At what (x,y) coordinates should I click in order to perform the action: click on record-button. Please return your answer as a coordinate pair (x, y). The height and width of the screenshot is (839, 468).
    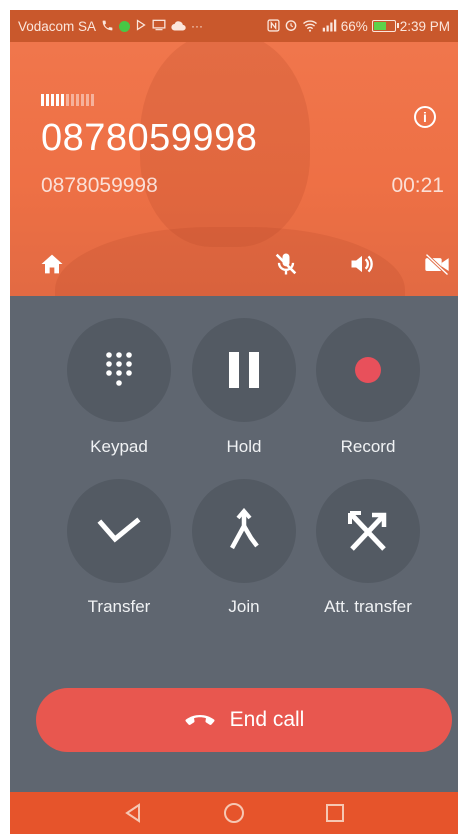
    Looking at the image, I should click on (368, 370).